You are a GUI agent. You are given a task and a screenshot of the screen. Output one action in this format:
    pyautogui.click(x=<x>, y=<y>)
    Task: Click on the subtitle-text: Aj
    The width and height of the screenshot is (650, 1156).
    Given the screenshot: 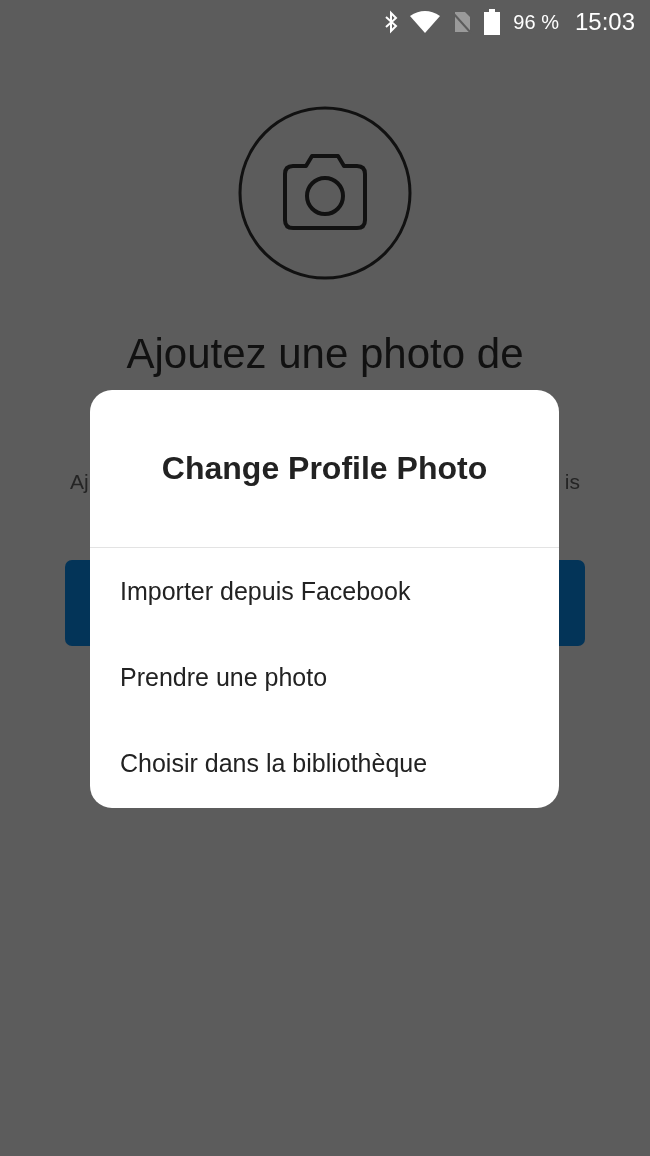 What is the action you would take?
    pyautogui.click(x=79, y=482)
    